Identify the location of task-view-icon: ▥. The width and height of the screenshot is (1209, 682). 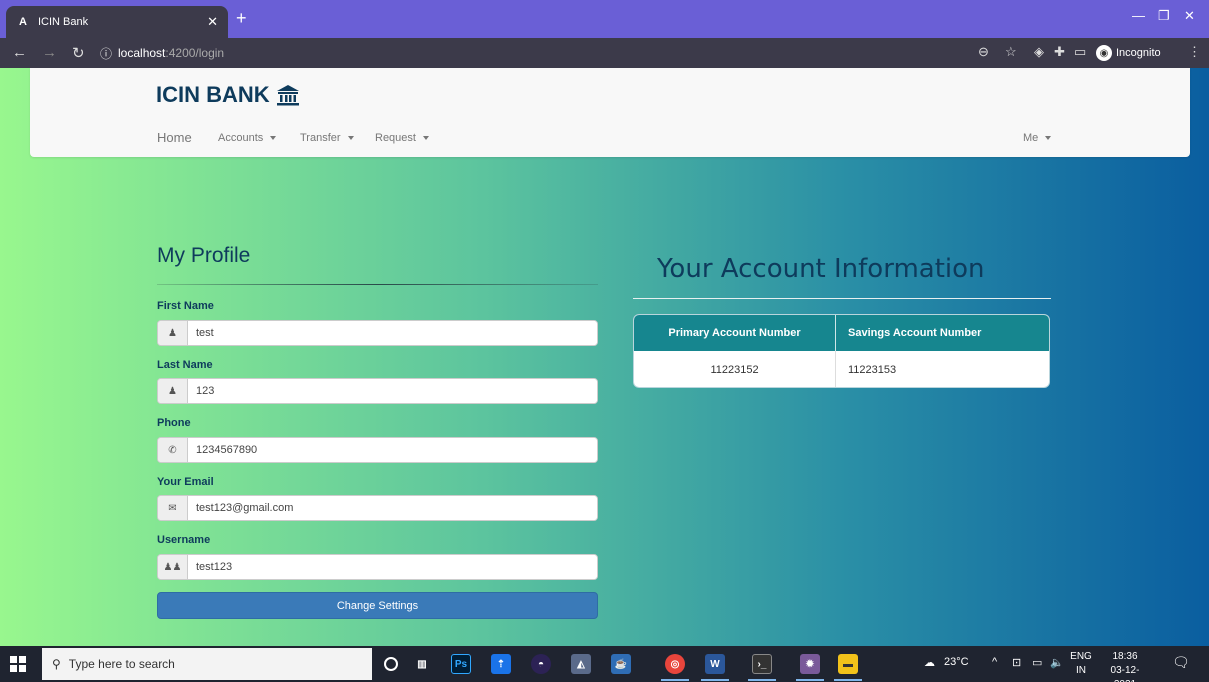
(422, 664).